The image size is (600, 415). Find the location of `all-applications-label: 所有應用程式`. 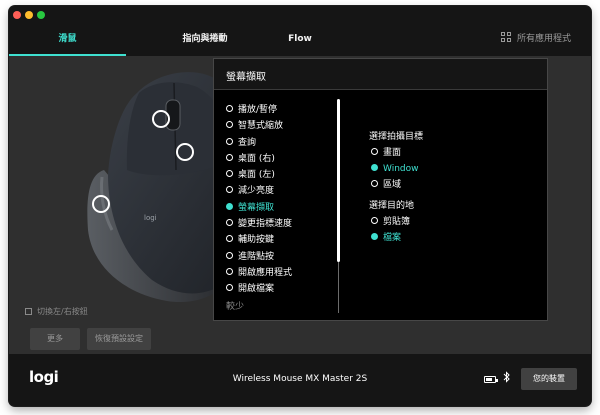

all-applications-label: 所有應用程式 is located at coordinates (543, 39).